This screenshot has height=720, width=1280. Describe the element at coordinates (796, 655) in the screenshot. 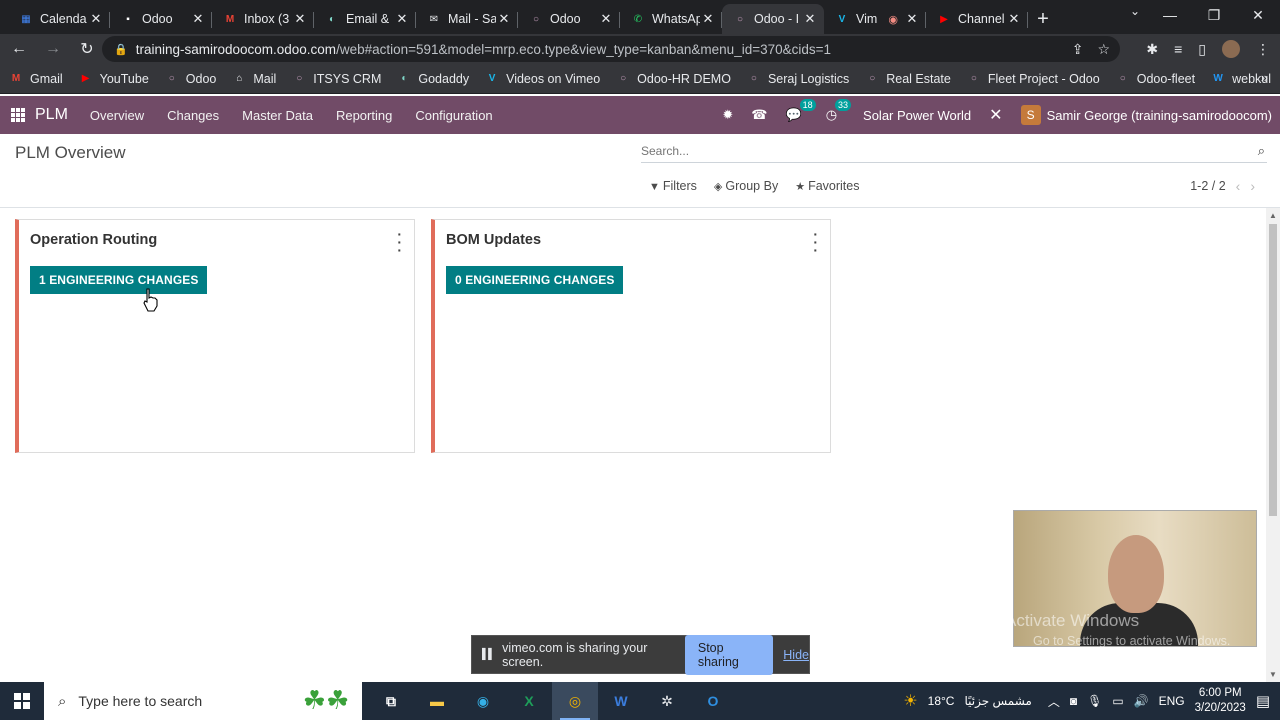

I see `hide-link: Hide` at that location.